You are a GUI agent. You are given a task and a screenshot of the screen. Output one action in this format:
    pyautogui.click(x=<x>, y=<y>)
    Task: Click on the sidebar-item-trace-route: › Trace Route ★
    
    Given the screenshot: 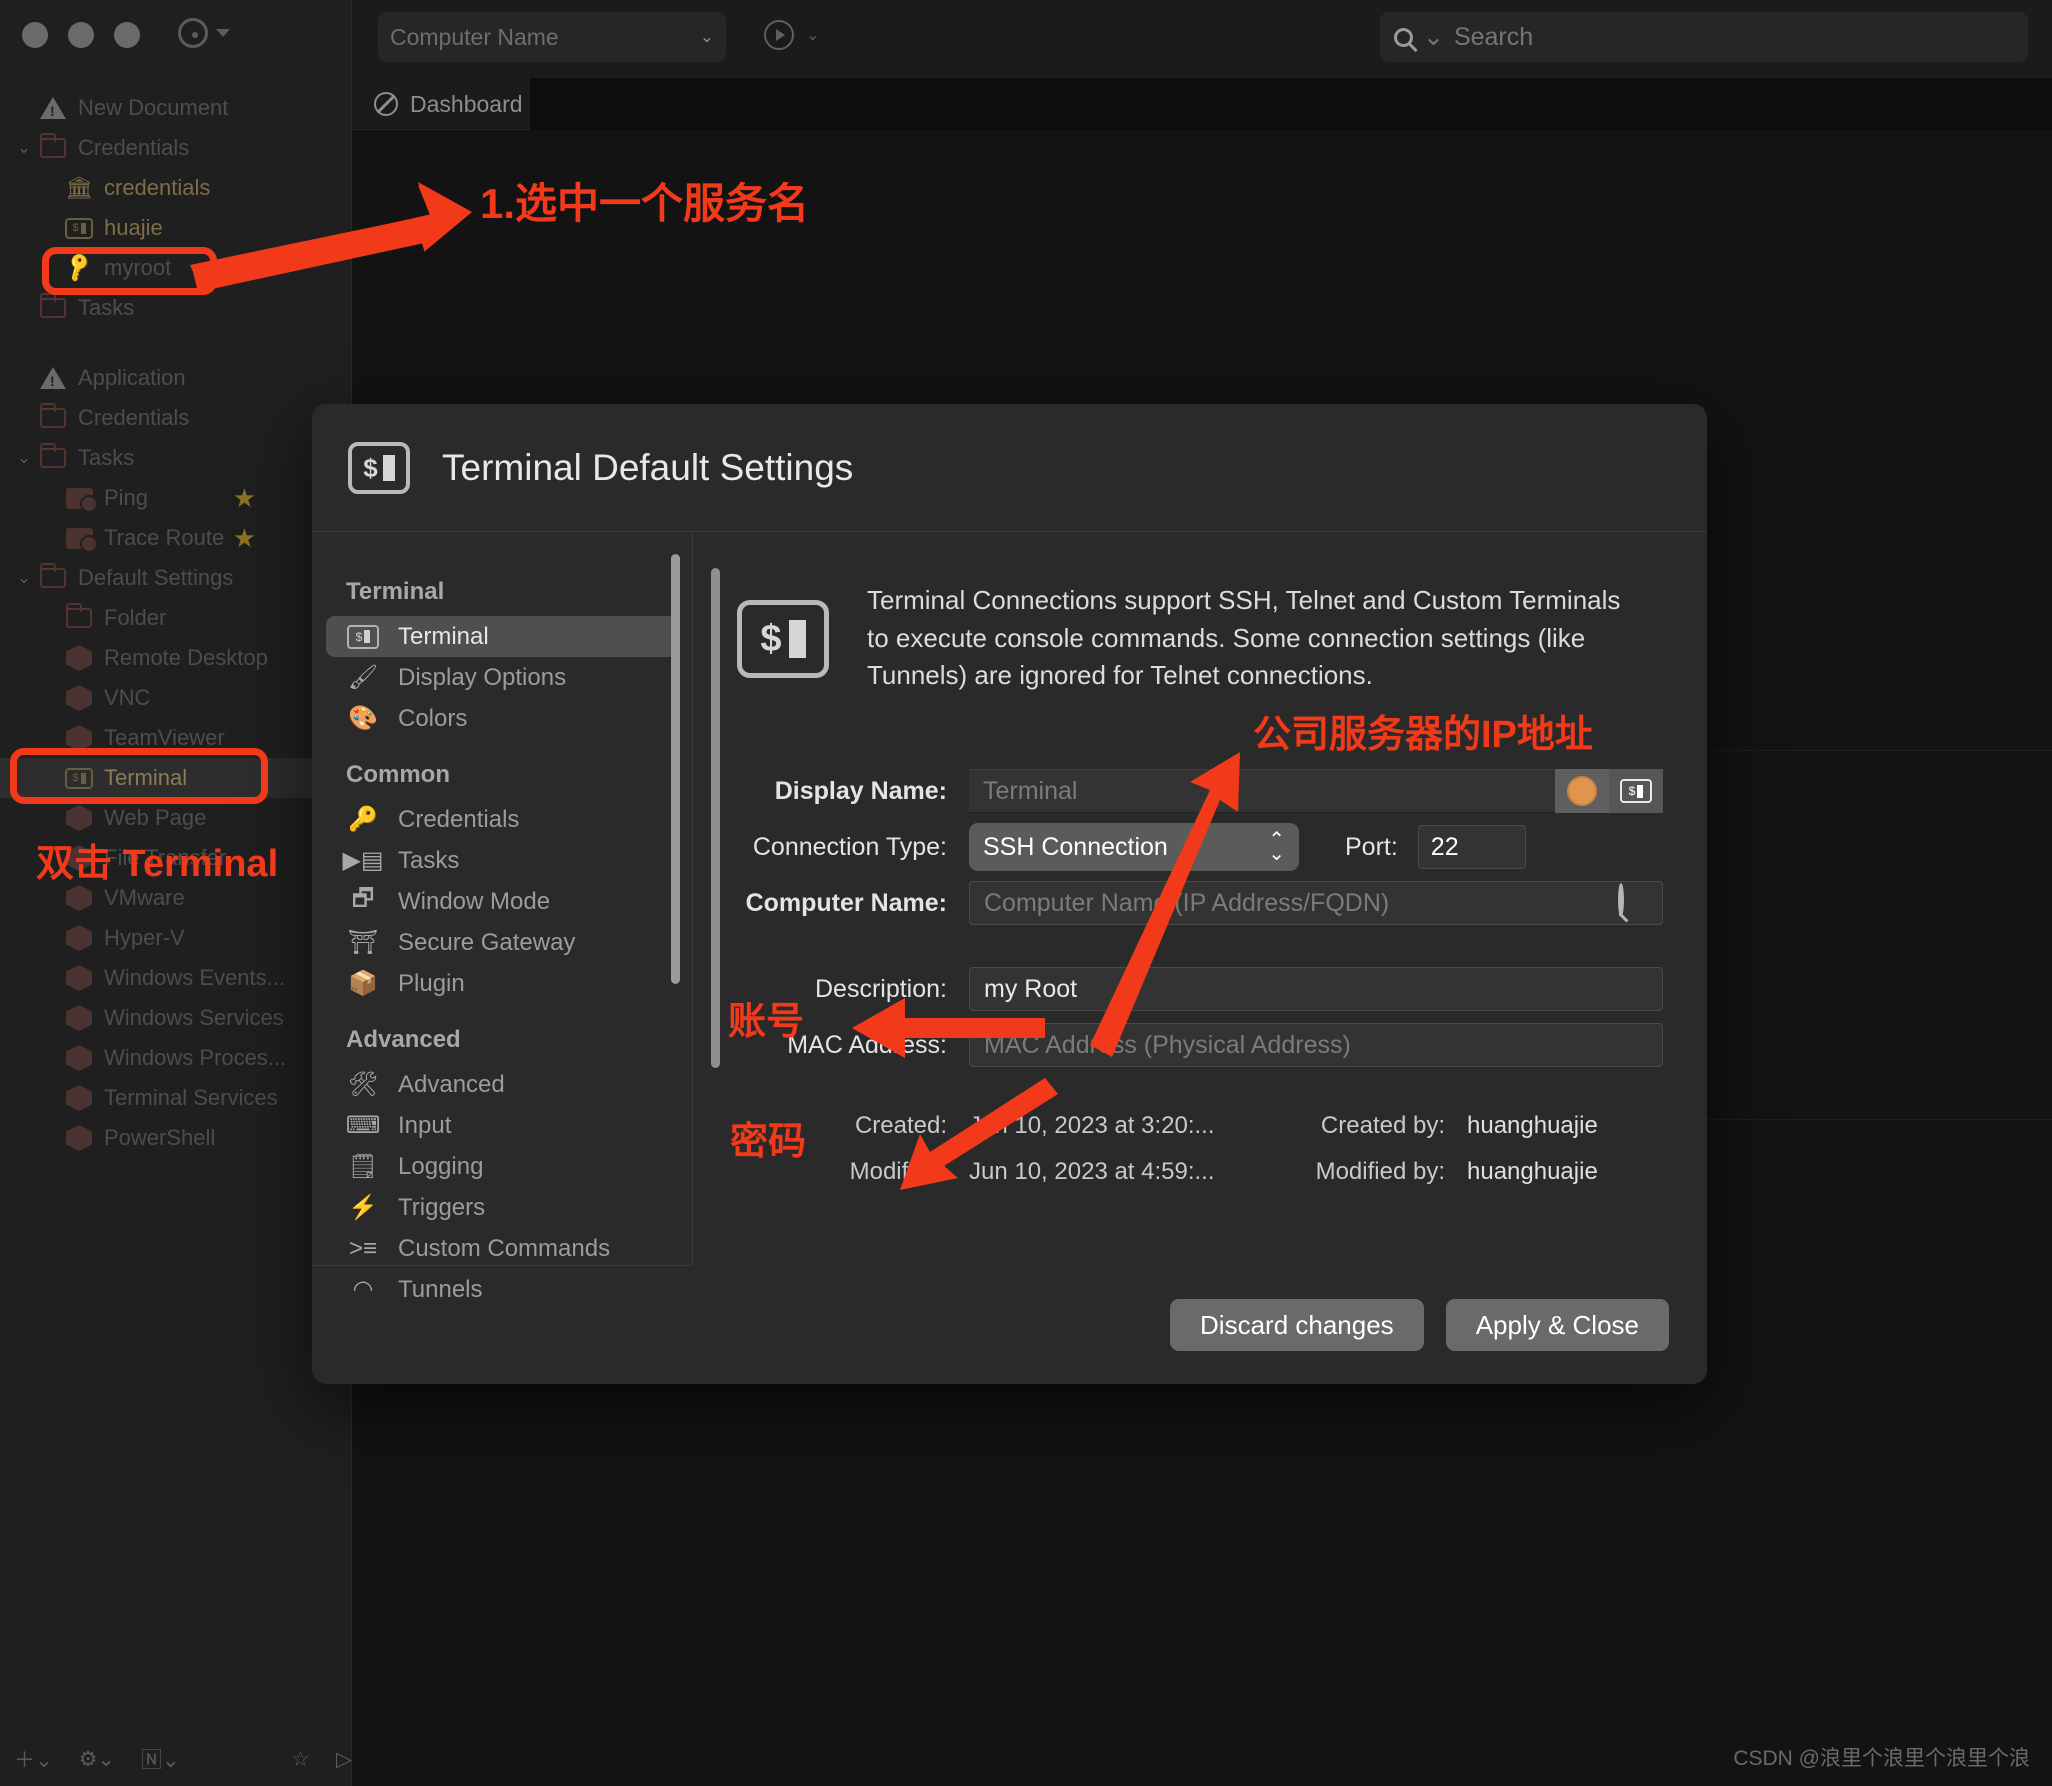 What is the action you would take?
    pyautogui.click(x=176, y=538)
    